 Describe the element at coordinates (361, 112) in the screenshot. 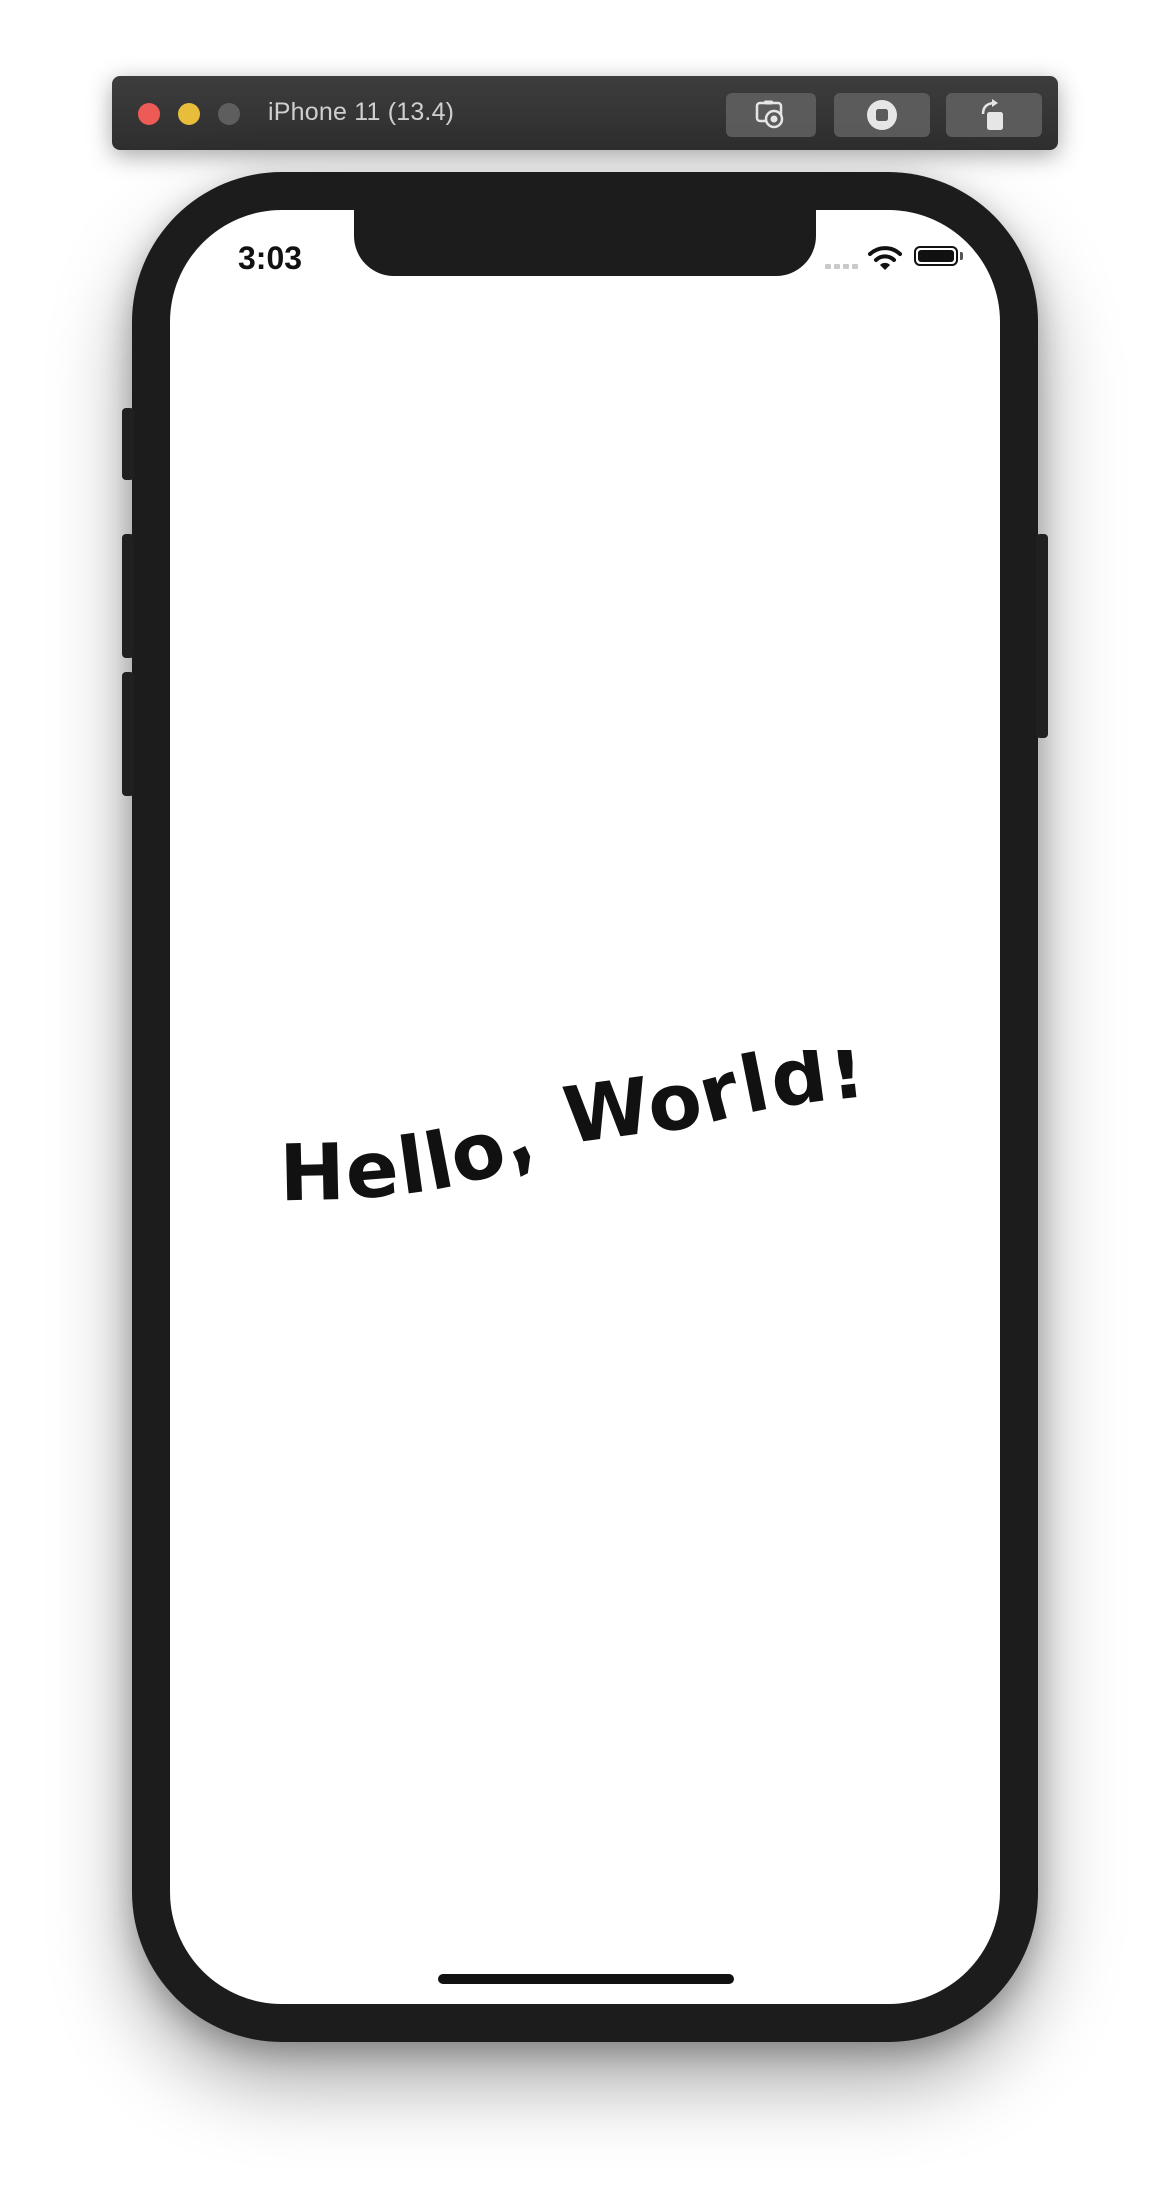

I see `window-title: iPhone 11 (13.4)` at that location.